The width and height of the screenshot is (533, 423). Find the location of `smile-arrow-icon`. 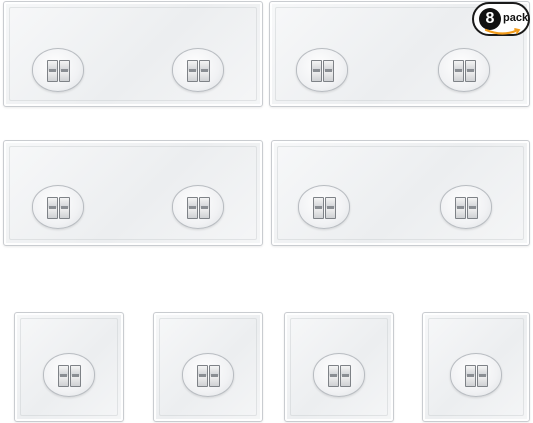

smile-arrow-icon is located at coordinates (502, 31).